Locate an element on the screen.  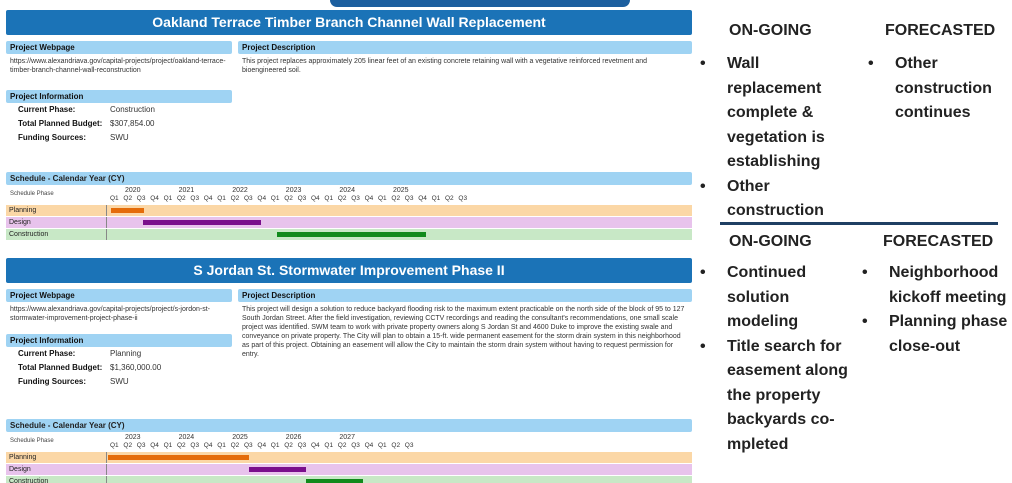
info-value: Construction is located at coordinates (132, 109).